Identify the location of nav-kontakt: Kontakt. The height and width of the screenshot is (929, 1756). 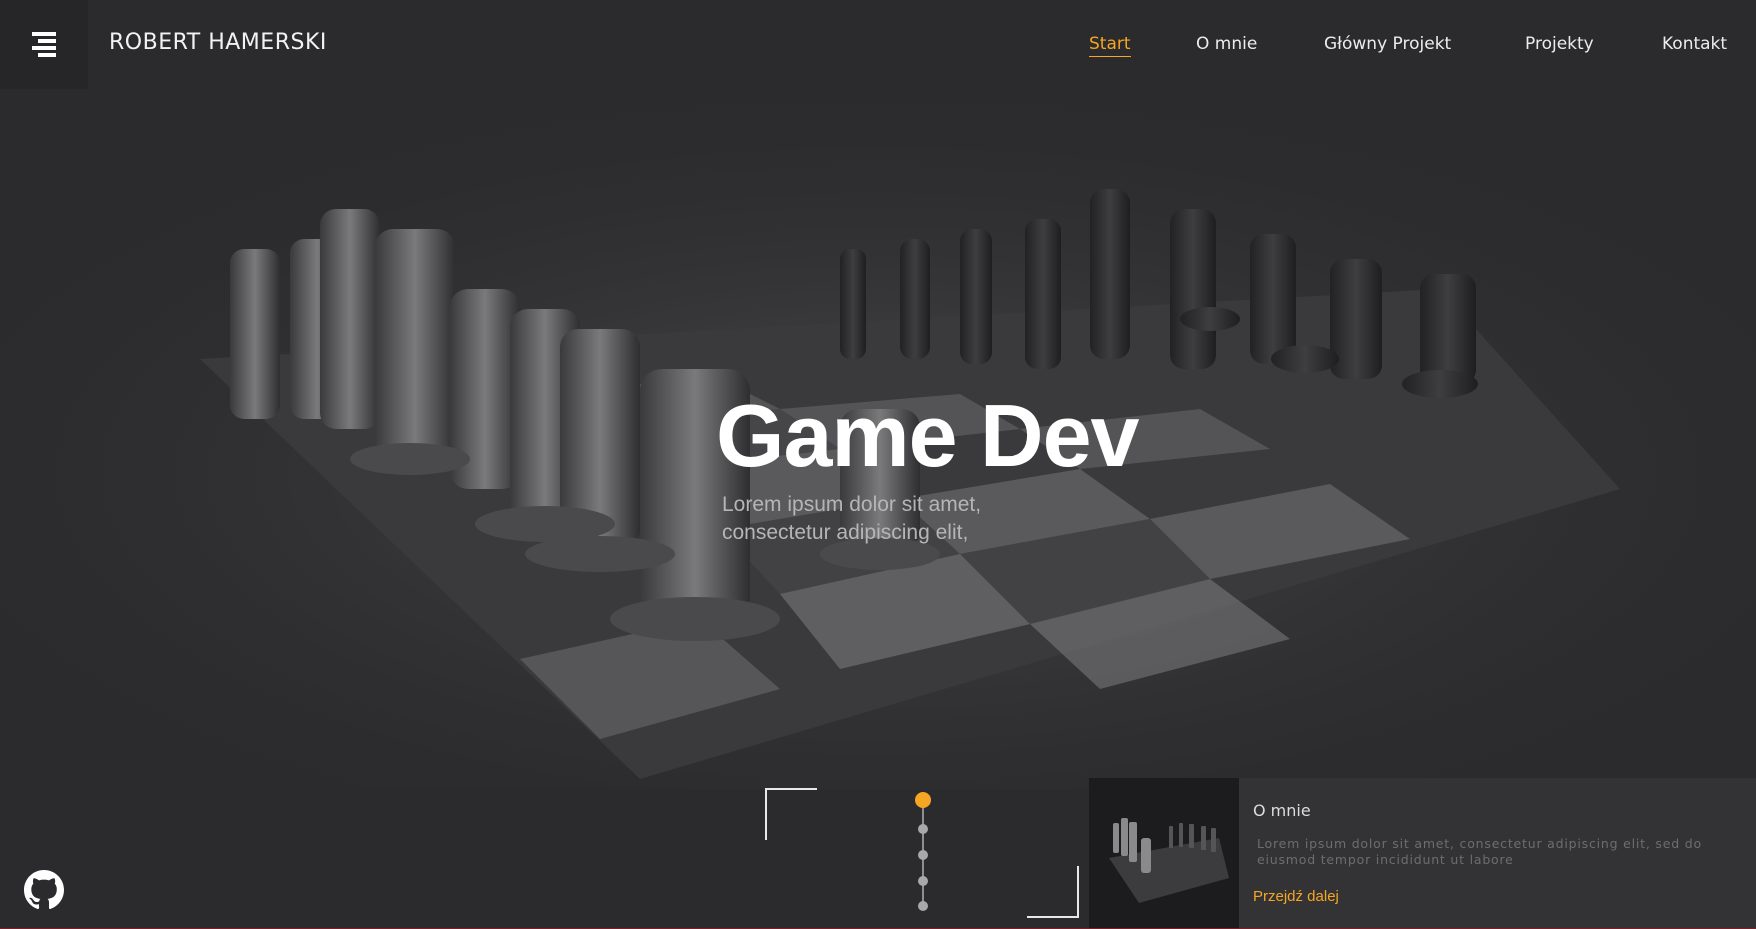
(1694, 44).